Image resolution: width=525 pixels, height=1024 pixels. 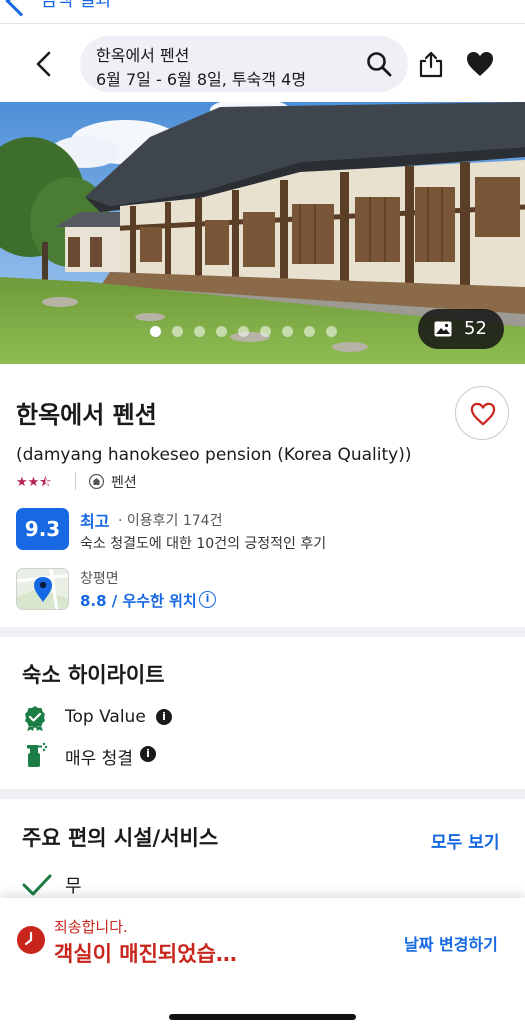 I want to click on search-summary-pill: 한옥에서 펜션 6월 7일 - 6월 8일, 투숙객 4명, so click(x=244, y=64).